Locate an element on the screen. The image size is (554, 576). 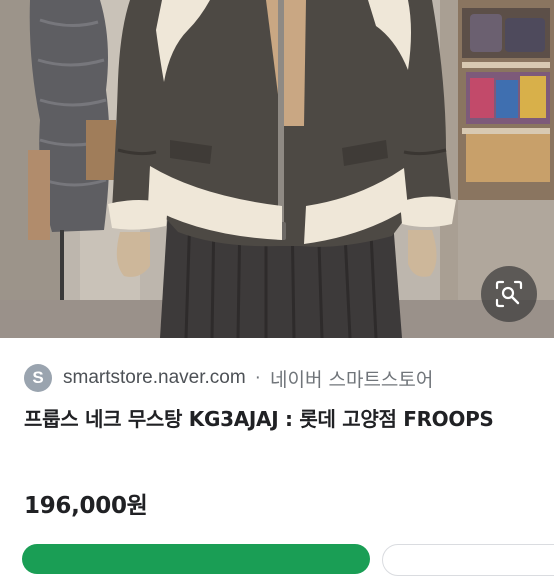
source-favicon: S is located at coordinates (38, 378).